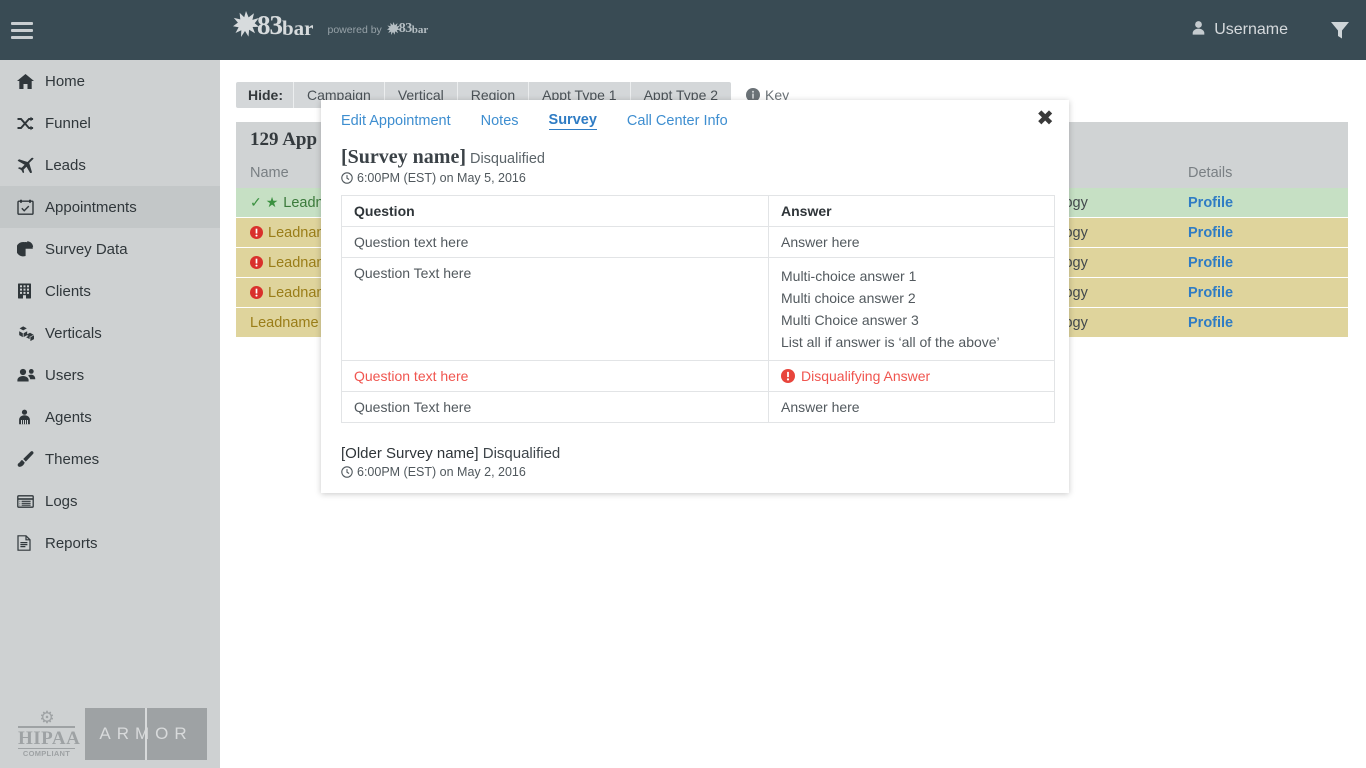  What do you see at coordinates (572, 121) in the screenshot?
I see `tab-survey: Survey` at bounding box center [572, 121].